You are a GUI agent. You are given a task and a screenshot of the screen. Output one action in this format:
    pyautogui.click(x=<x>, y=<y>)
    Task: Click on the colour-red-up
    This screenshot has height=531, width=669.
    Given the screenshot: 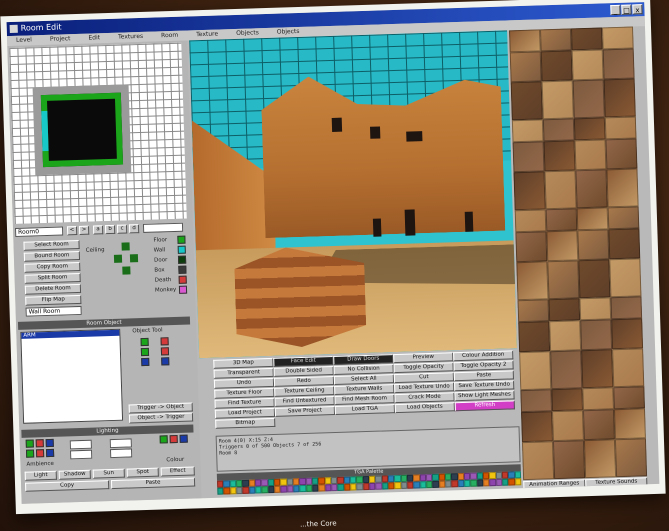 What is the action you would take?
    pyautogui.click(x=173, y=439)
    